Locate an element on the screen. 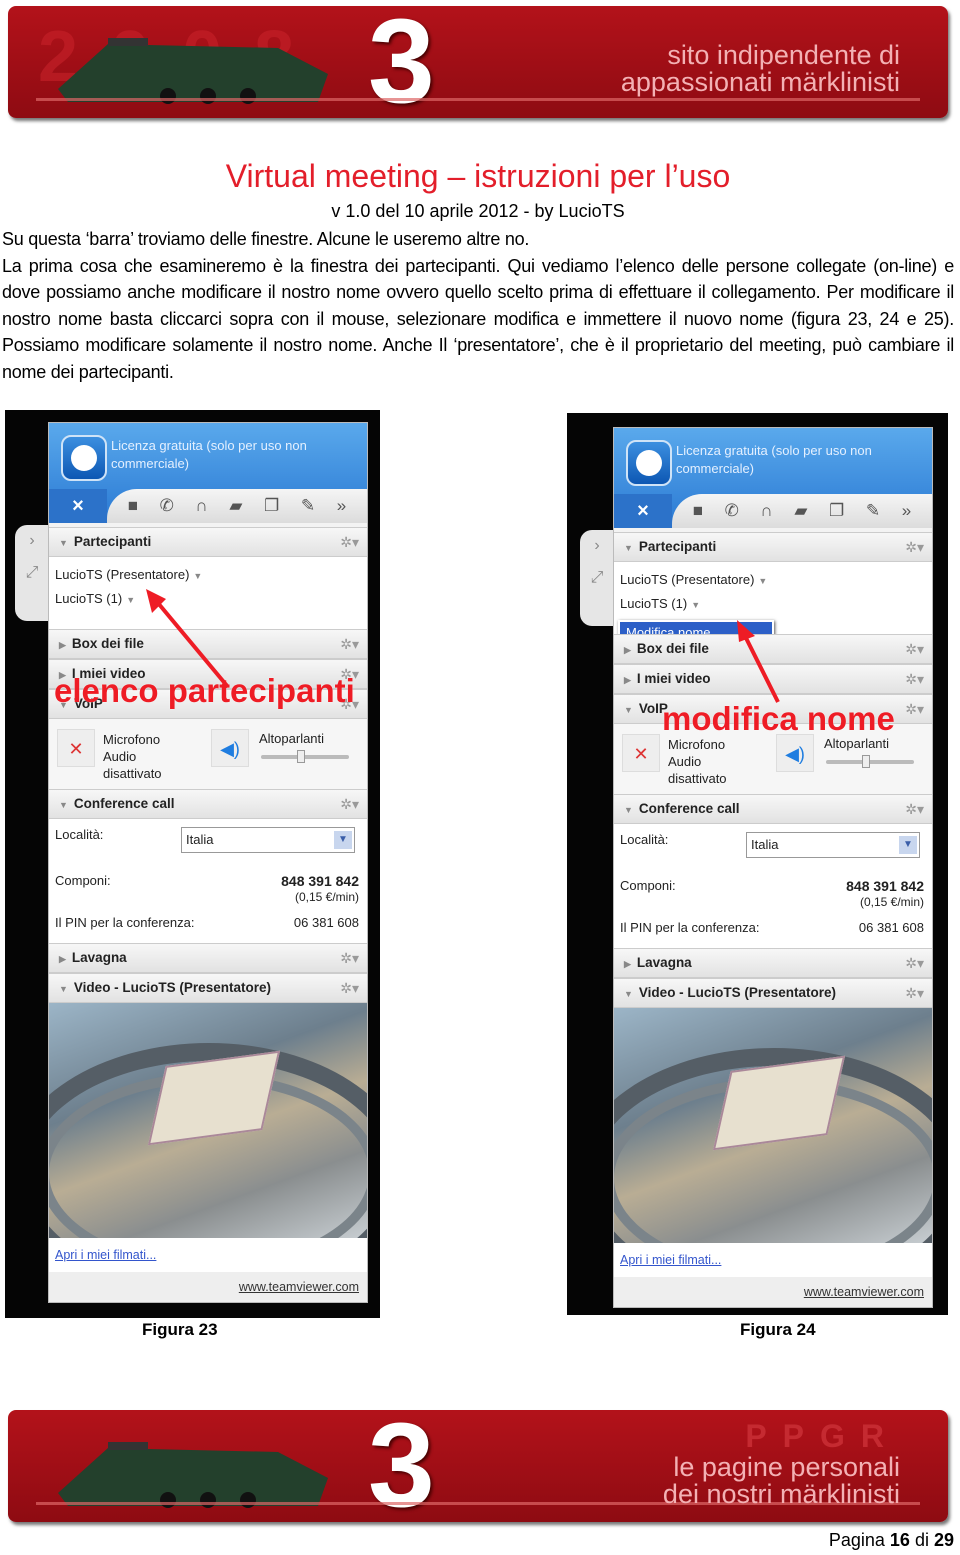  speakers-label: Altoparlanti is located at coordinates (857, 743).